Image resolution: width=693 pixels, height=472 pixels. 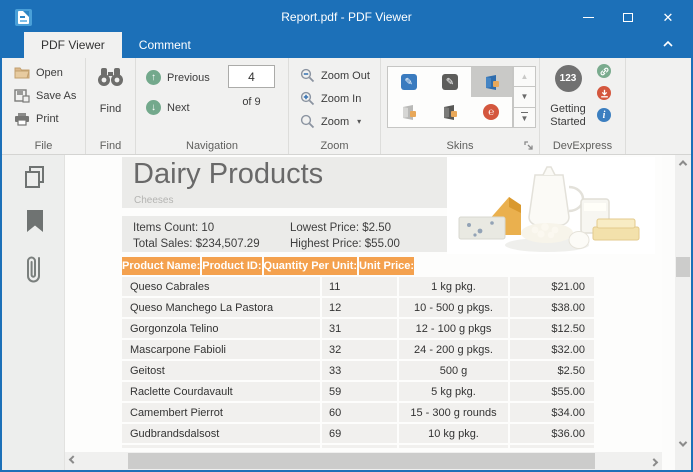 I want to click on ribbon-group-zoom: Zoom Out Zoom In Zoom ▾ Zoom, so click(x=335, y=106).